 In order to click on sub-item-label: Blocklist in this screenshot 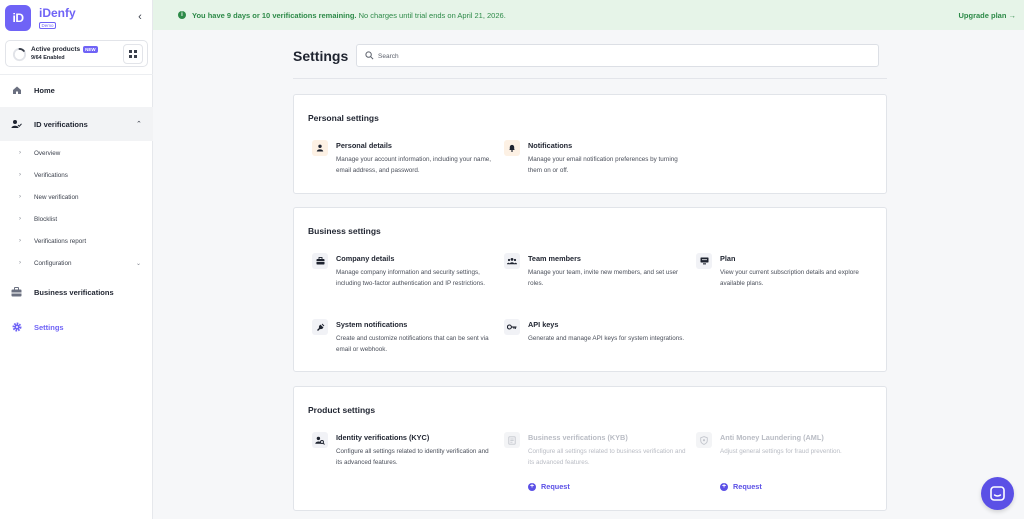, I will do `click(46, 219)`.